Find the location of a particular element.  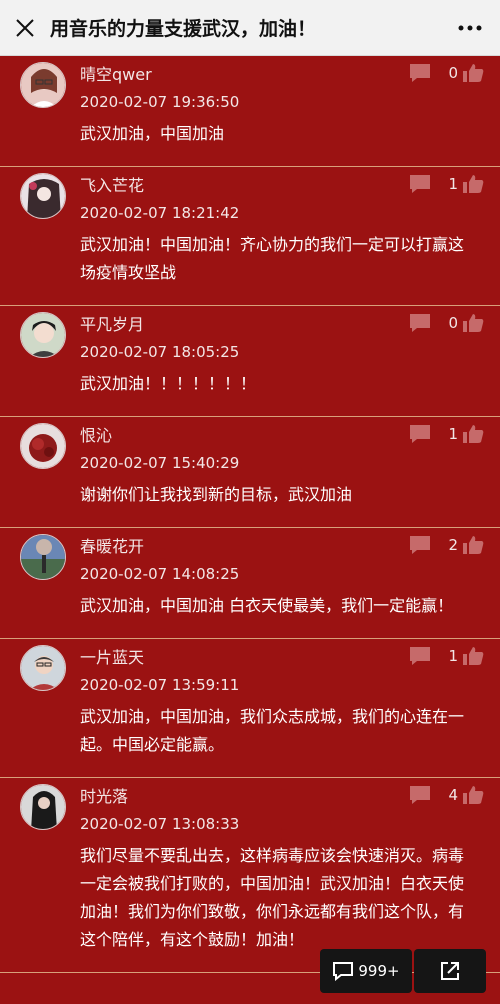

share-button is located at coordinates (450, 971).